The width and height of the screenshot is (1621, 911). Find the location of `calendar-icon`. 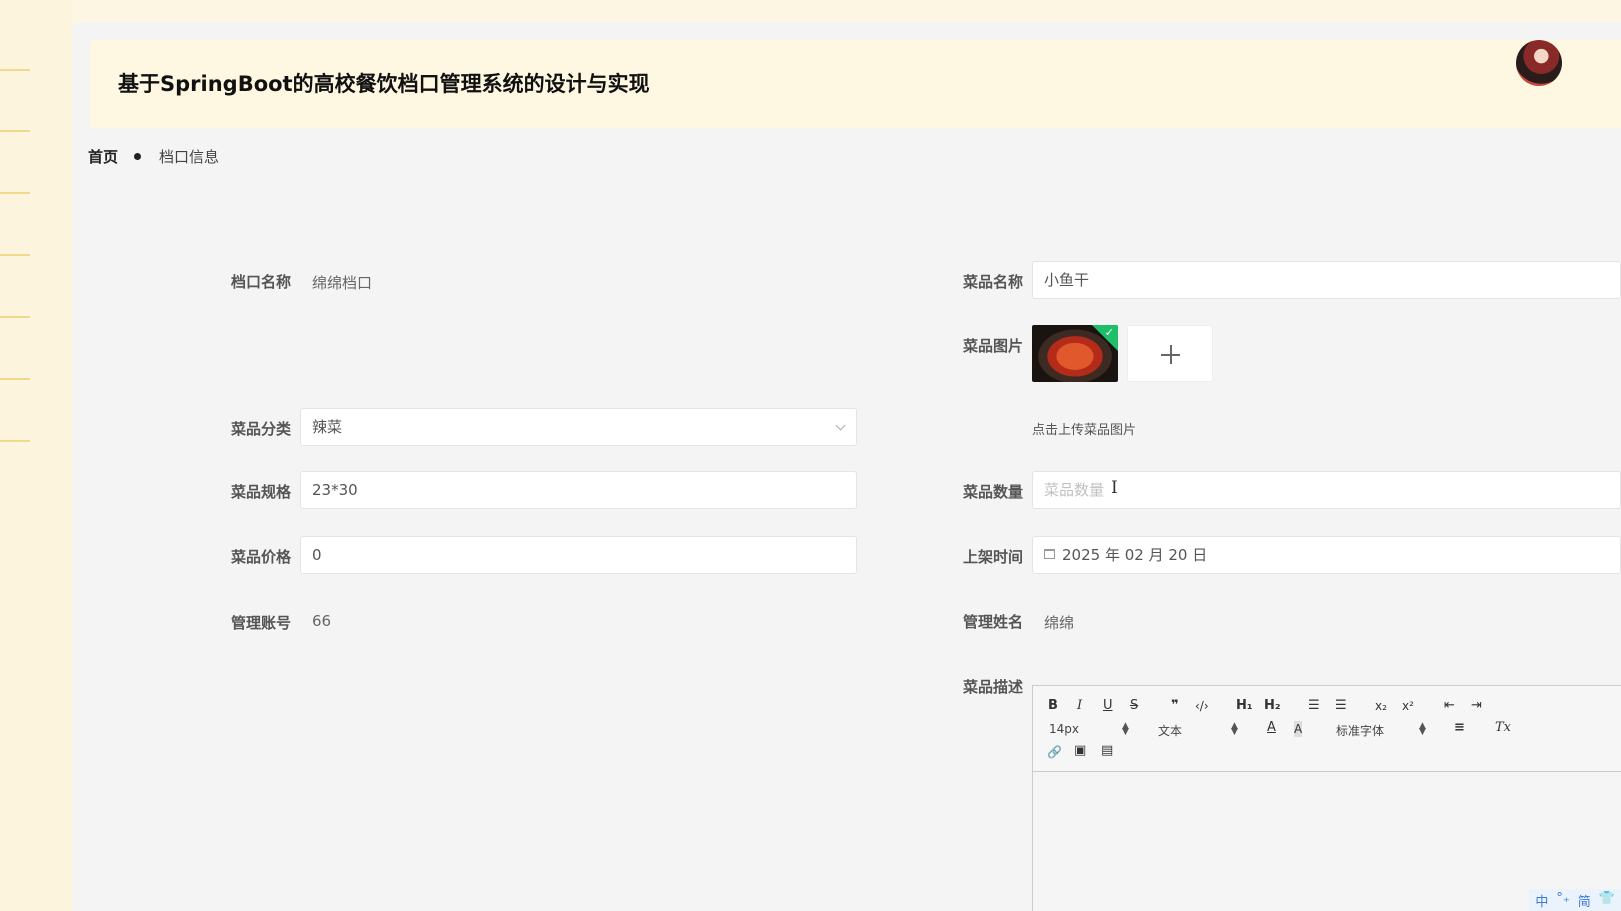

calendar-icon is located at coordinates (1049, 554).